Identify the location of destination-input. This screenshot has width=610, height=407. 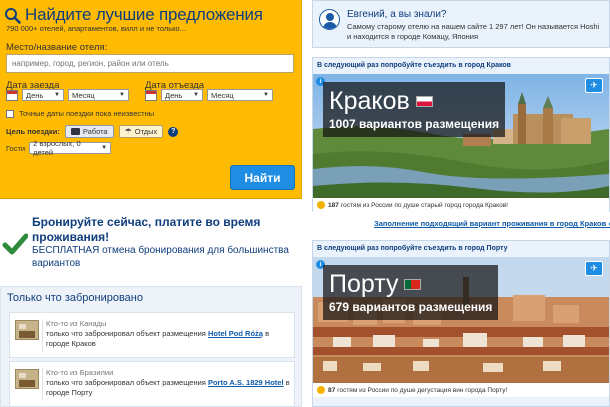
(150, 63).